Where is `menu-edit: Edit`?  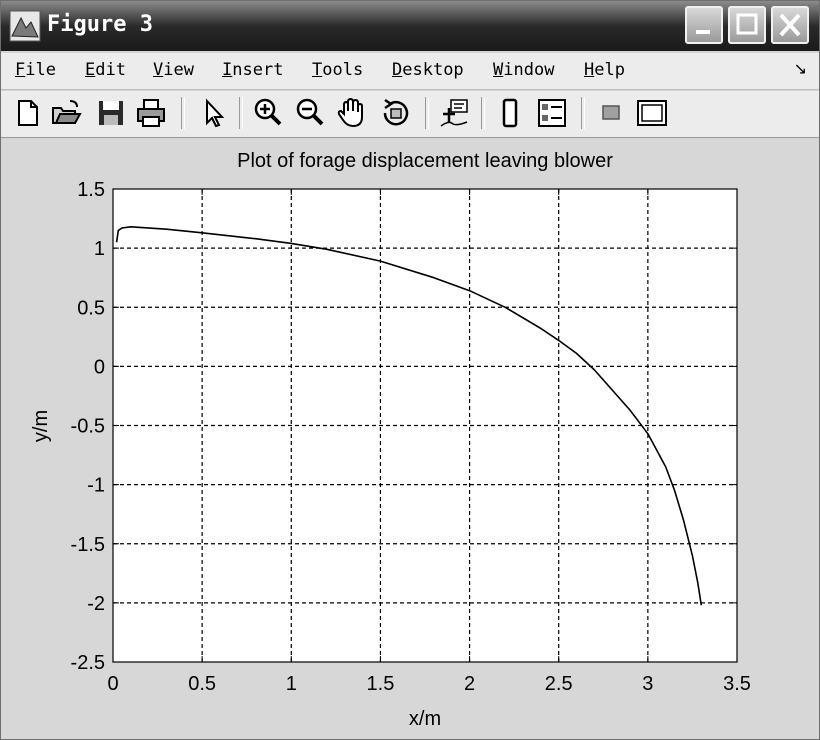 menu-edit: Edit is located at coordinates (105, 70).